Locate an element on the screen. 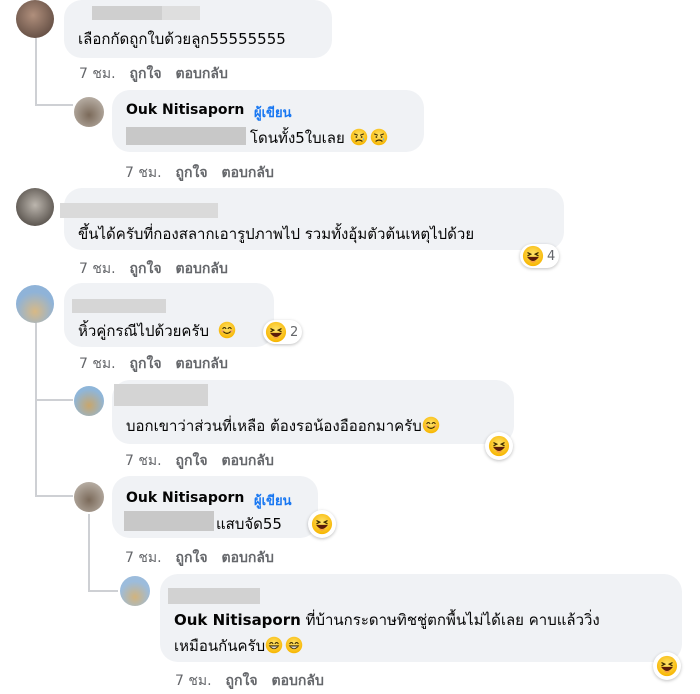 This screenshot has height=694, width=700. comment-text: โดนทั้ง5ใบเลย is located at coordinates (319, 138).